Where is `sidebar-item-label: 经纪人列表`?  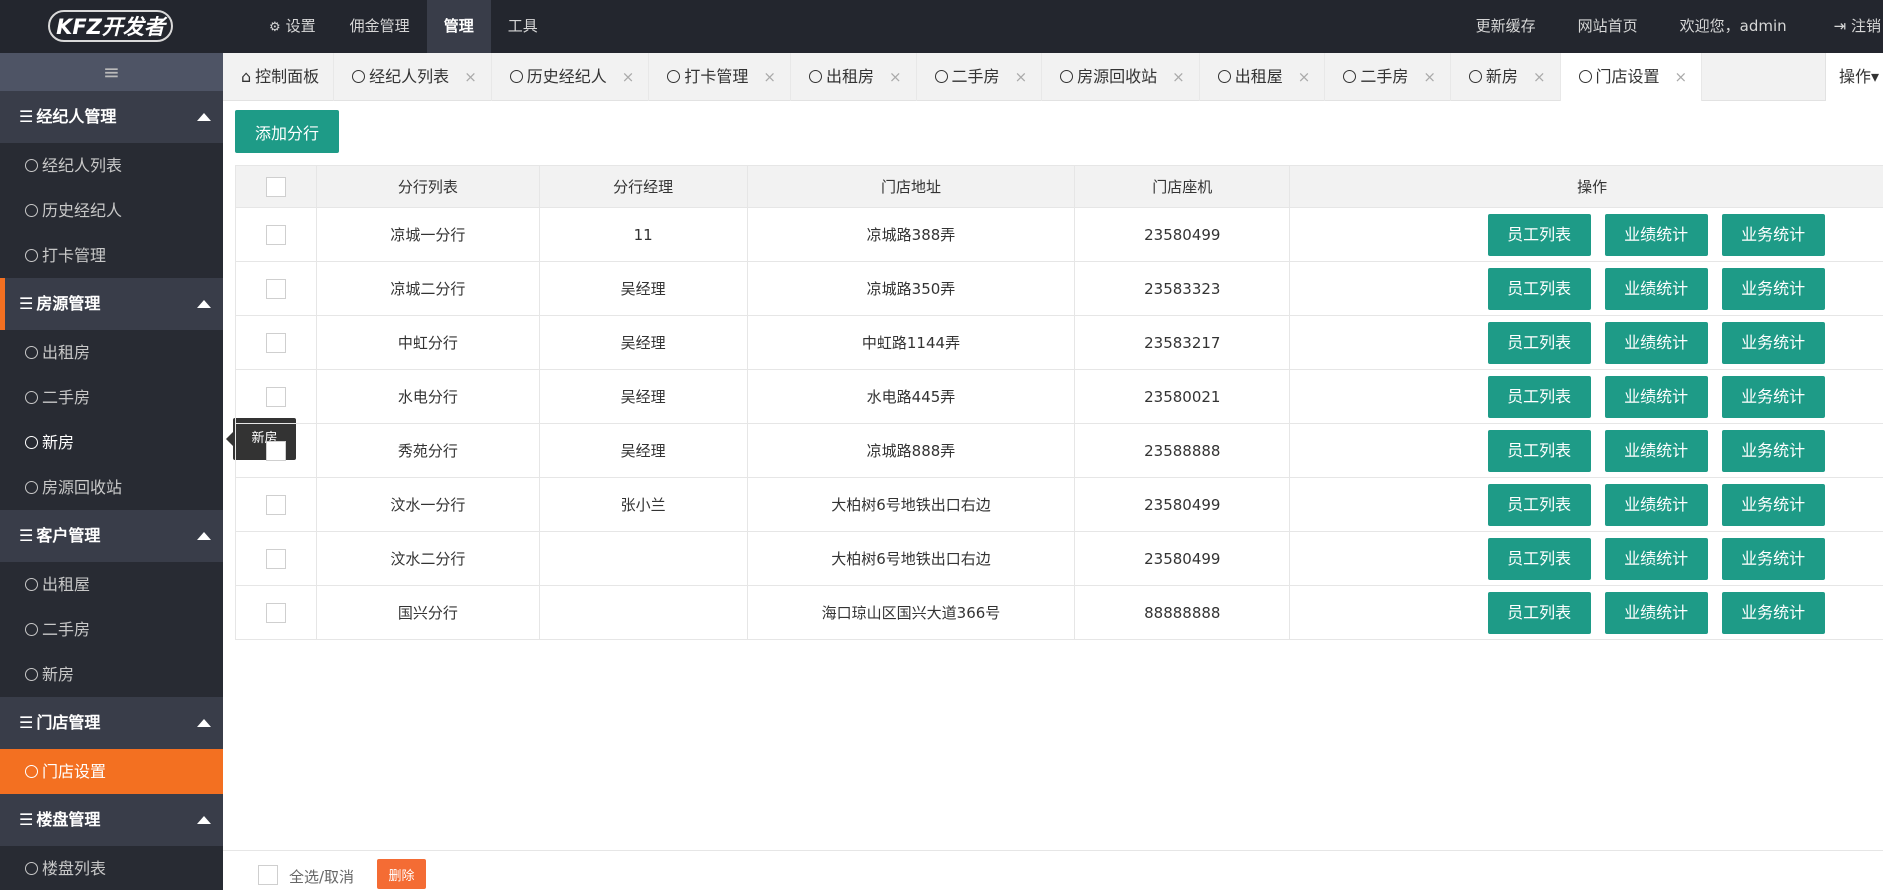 sidebar-item-label: 经纪人列表 is located at coordinates (82, 165).